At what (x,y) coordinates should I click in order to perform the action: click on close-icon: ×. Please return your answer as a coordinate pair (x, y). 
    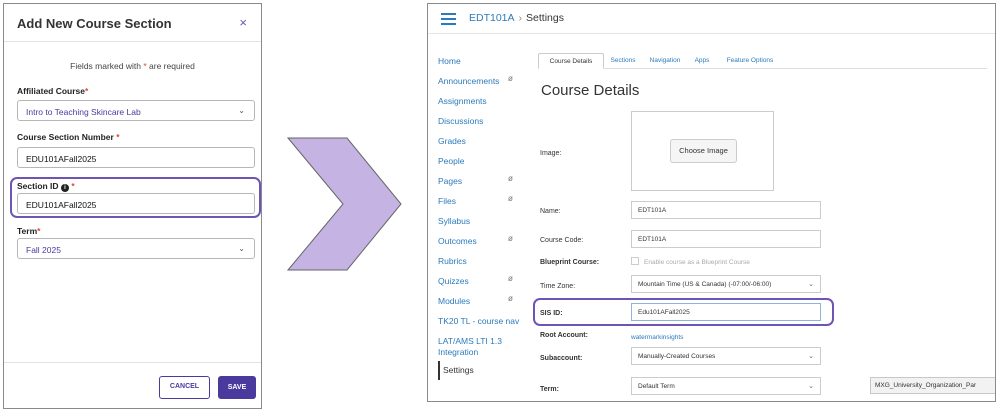
    Looking at the image, I should click on (243, 22).